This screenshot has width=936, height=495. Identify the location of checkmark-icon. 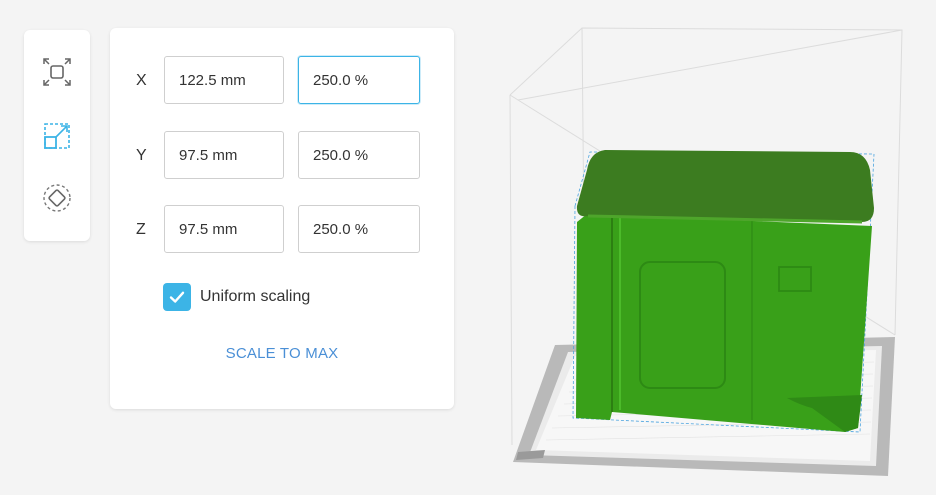
(177, 297).